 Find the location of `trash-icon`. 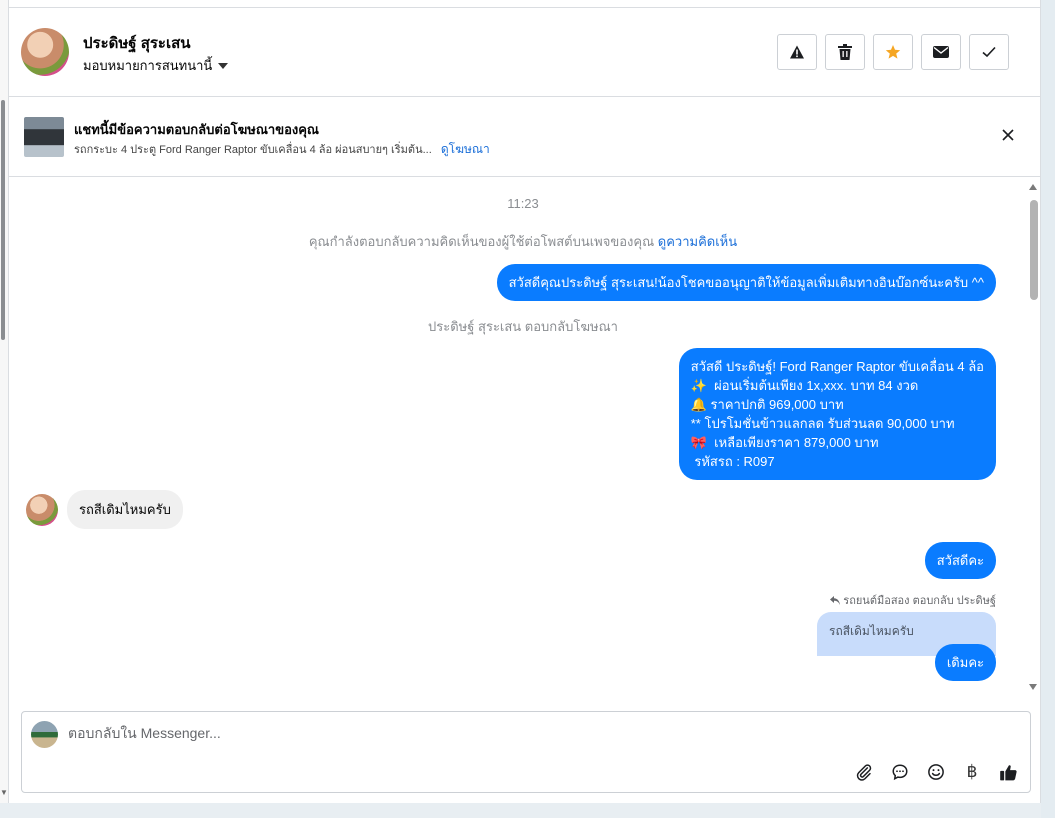

trash-icon is located at coordinates (845, 52).